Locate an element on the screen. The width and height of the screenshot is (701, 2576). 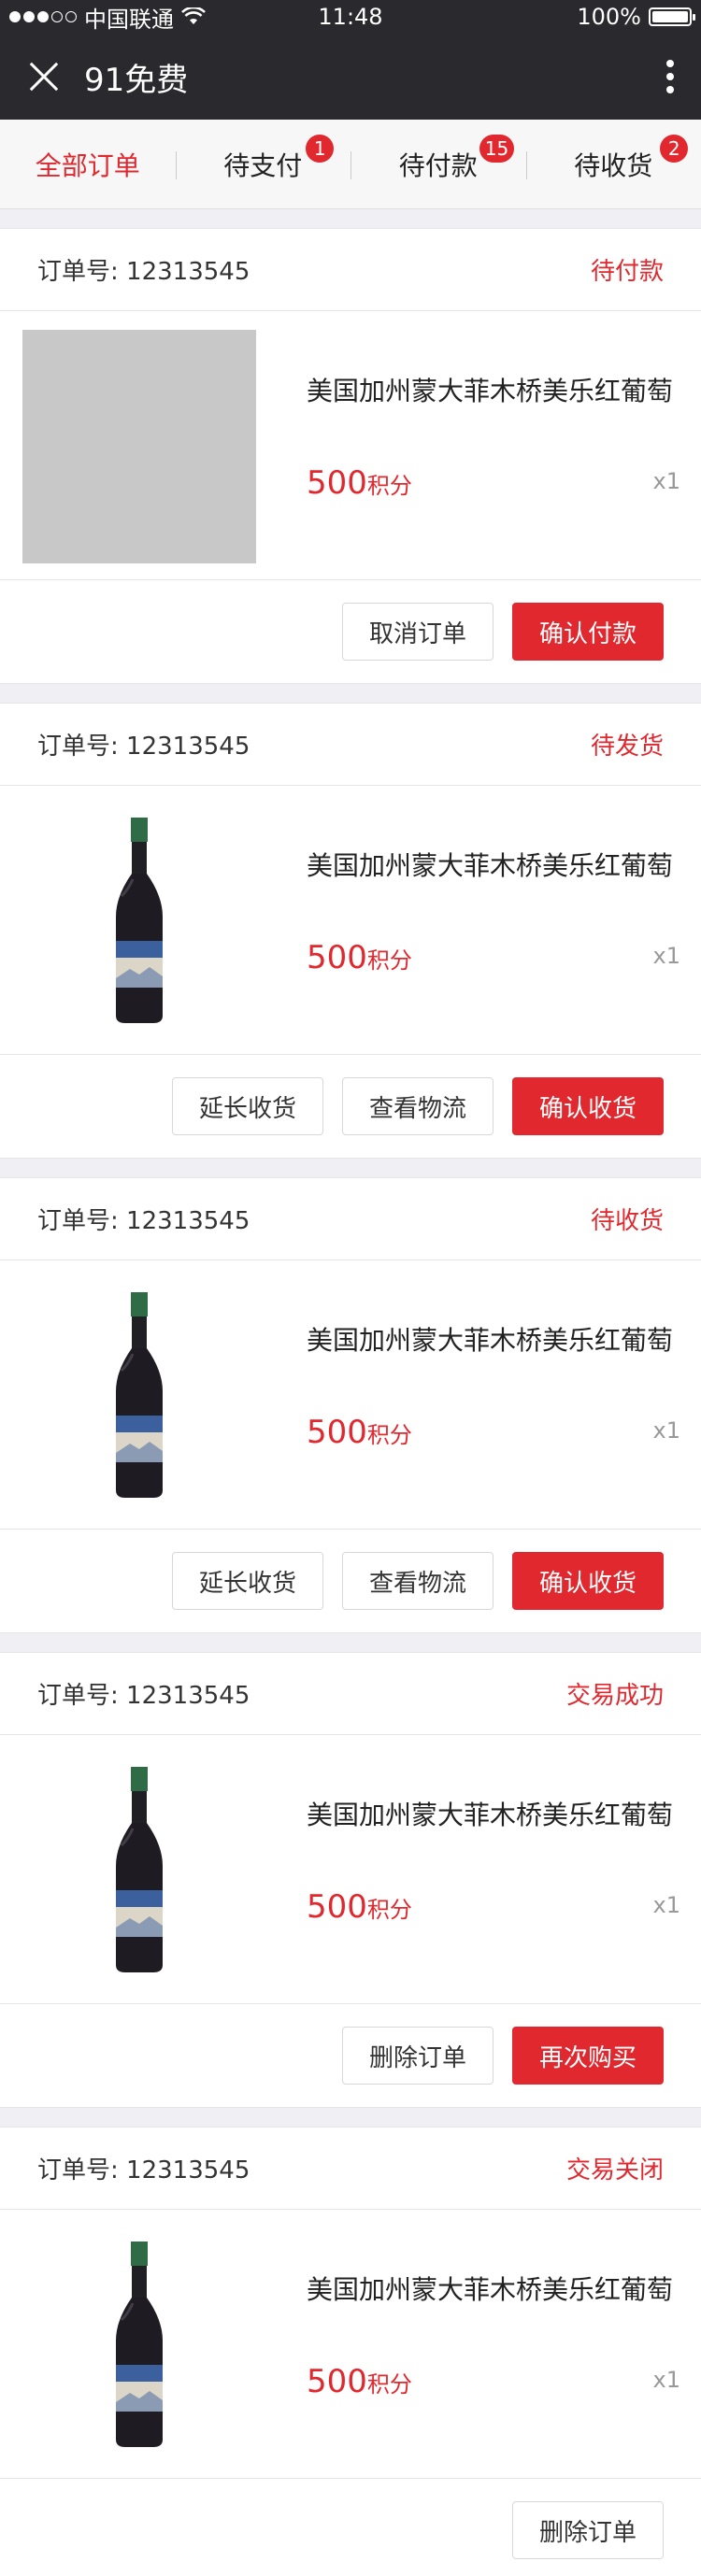
order-header: 订单号: 12313545 待发货 is located at coordinates (350, 745).